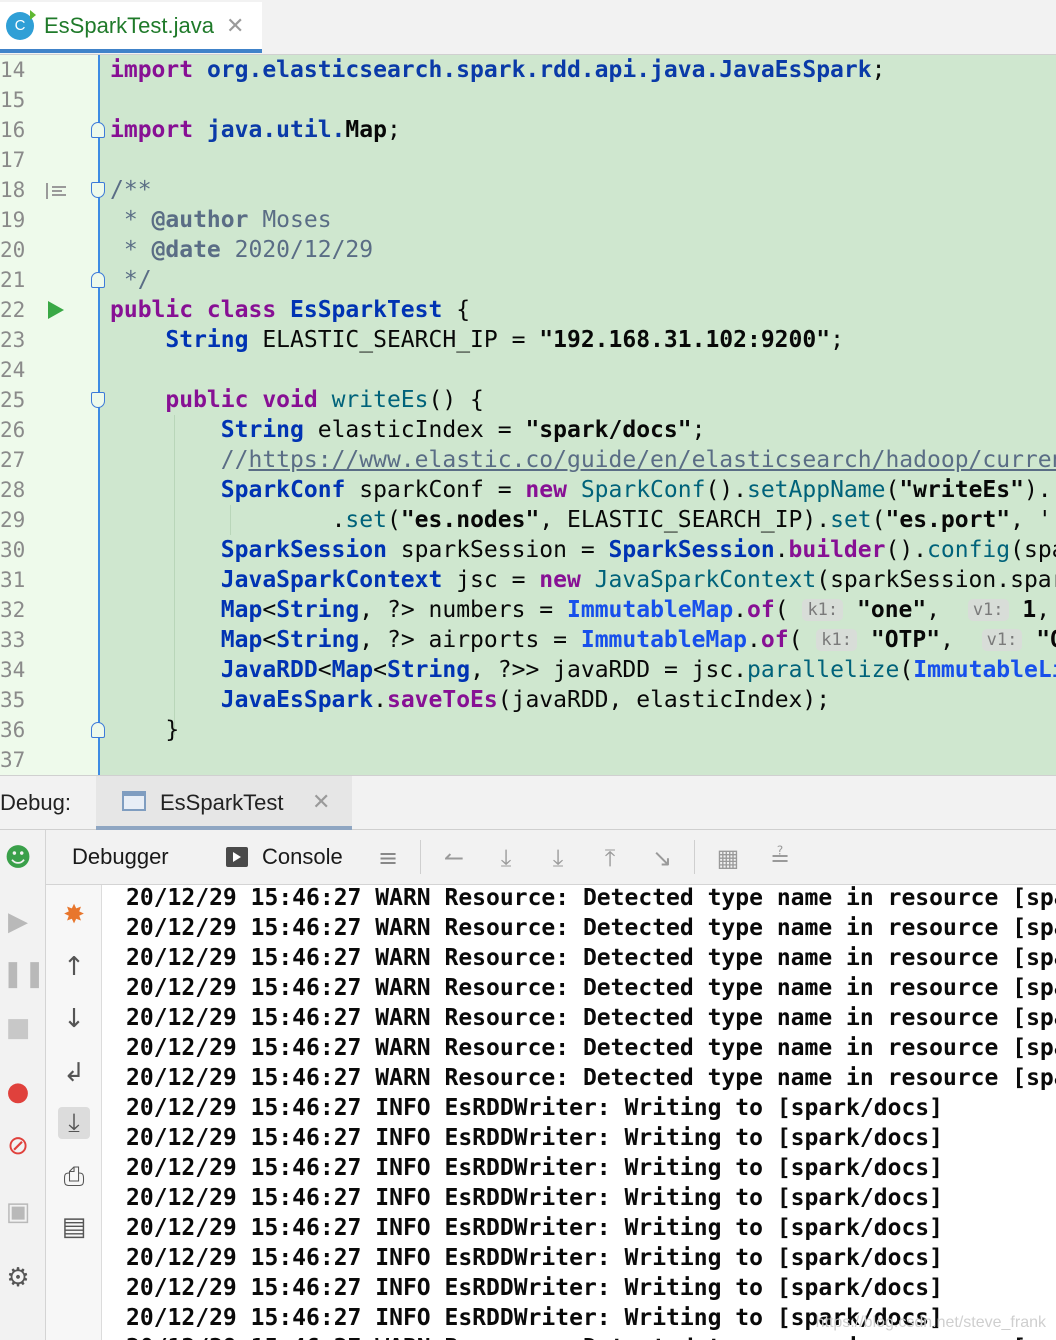 The image size is (1056, 1340). I want to click on line-number: 26, so click(13, 430).